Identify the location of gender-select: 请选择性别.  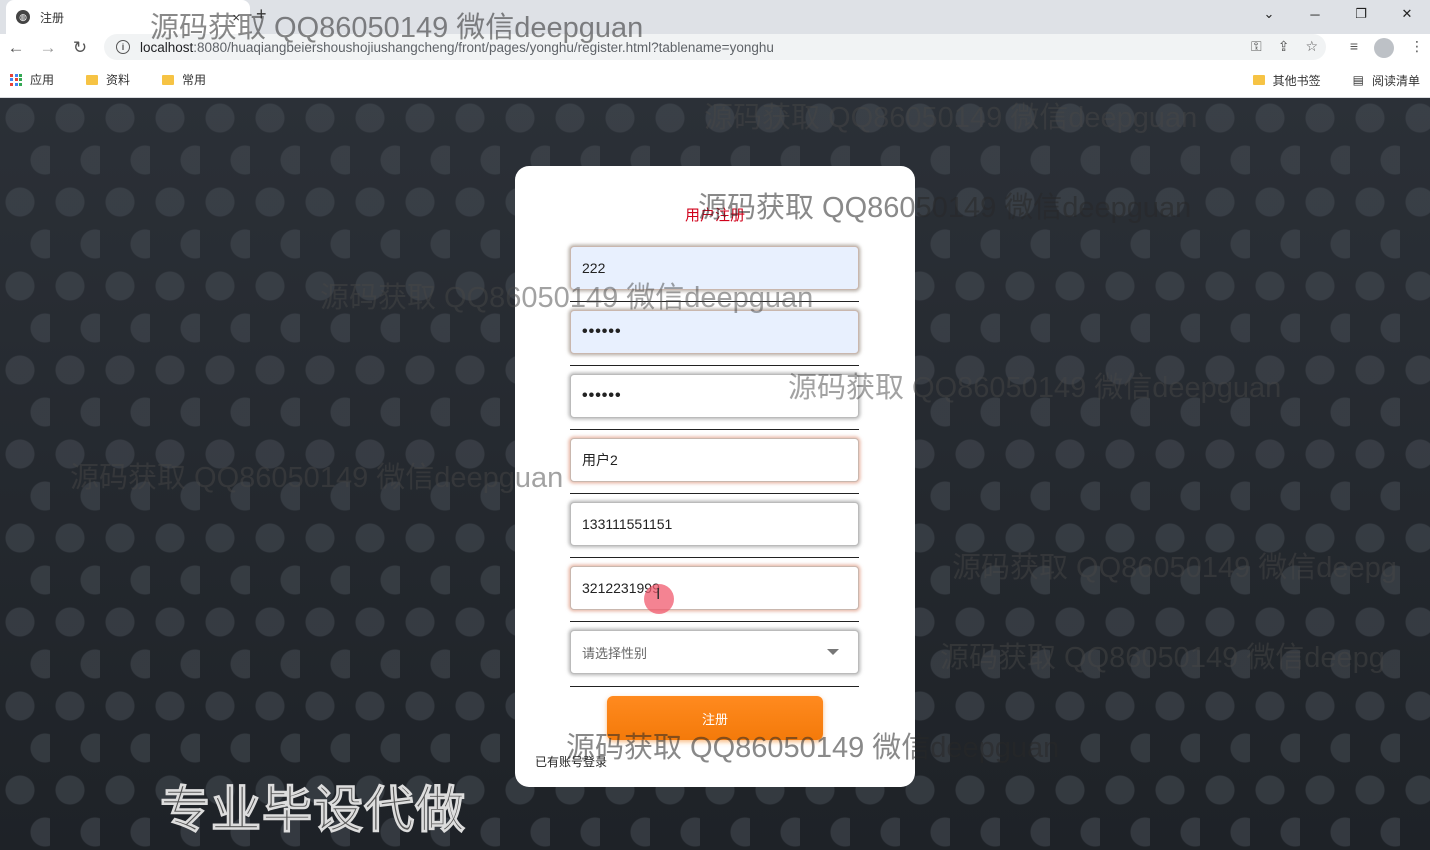
(714, 652).